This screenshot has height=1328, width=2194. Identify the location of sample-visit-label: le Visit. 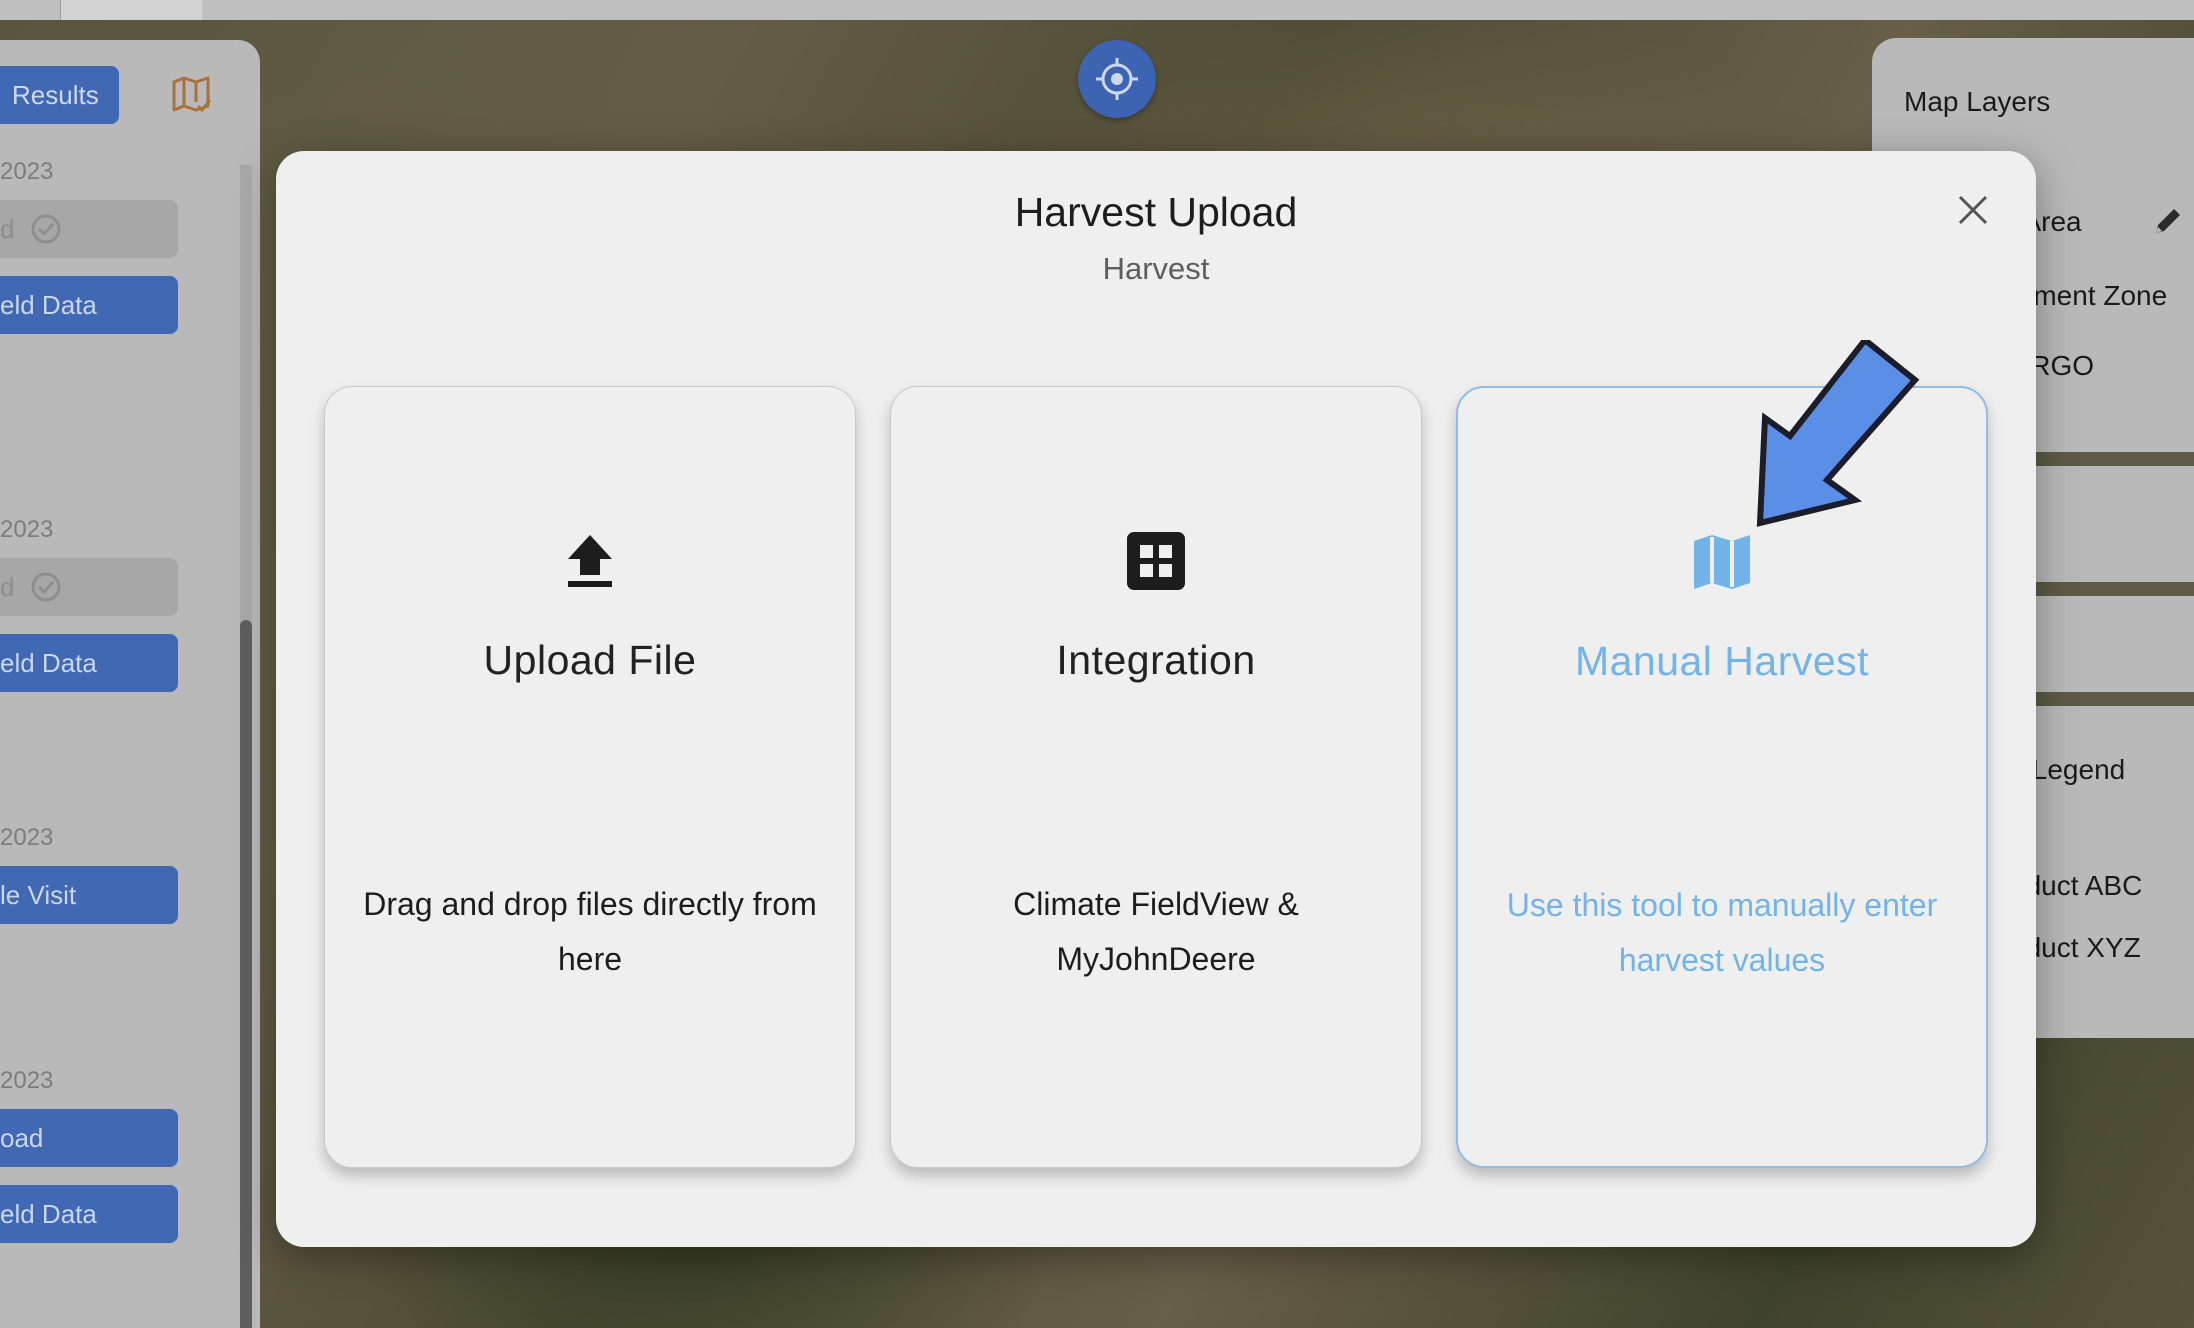
(38, 894).